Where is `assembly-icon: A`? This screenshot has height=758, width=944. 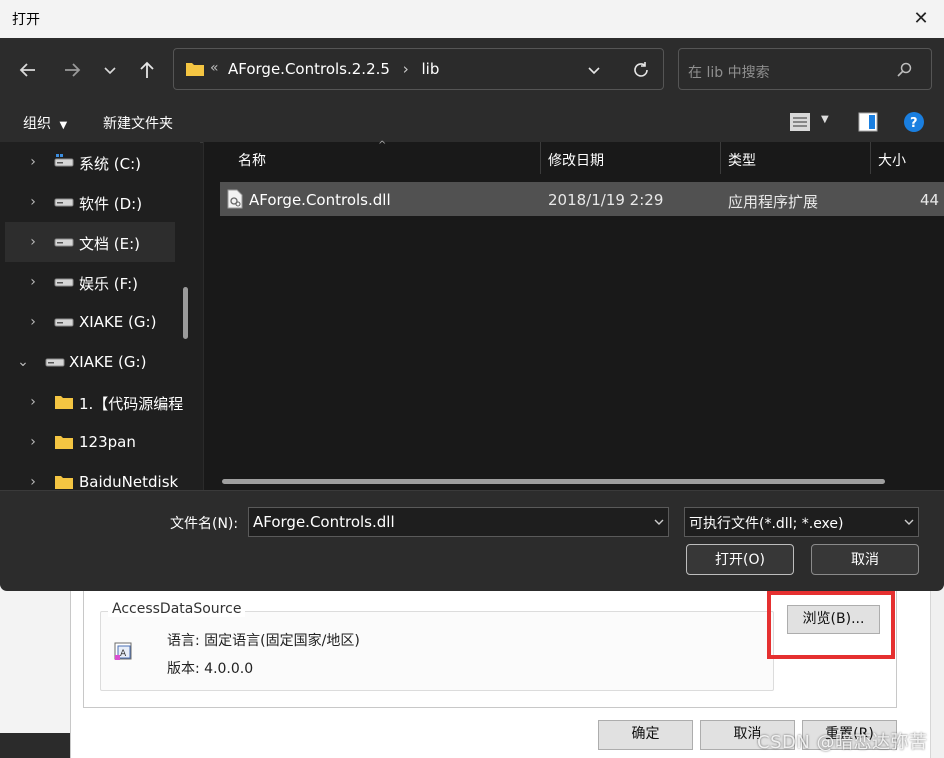 assembly-icon: A is located at coordinates (123, 651).